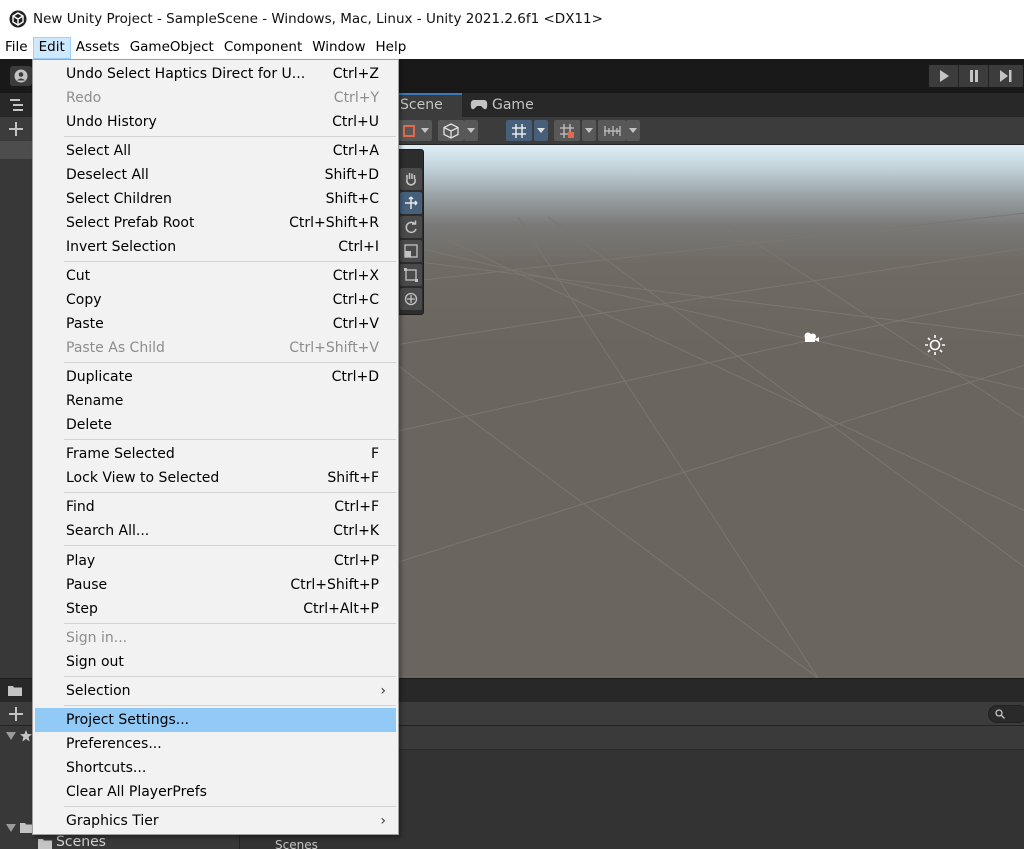 This screenshot has height=849, width=1024. Describe the element at coordinates (215, 151) in the screenshot. I see `menu-item-select-all: Select All Ctrl+A` at that location.